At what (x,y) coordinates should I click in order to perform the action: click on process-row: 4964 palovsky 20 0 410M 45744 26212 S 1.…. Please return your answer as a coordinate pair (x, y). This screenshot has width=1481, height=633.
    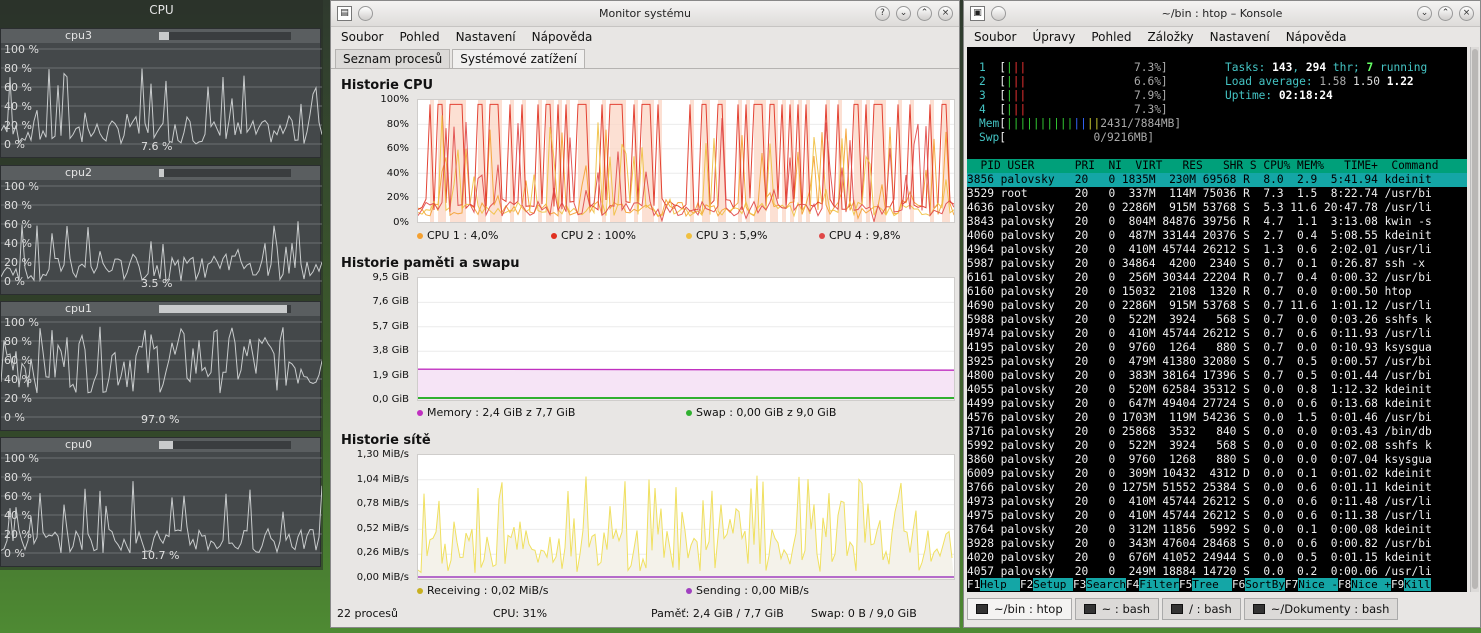
    Looking at the image, I should click on (1217, 250).